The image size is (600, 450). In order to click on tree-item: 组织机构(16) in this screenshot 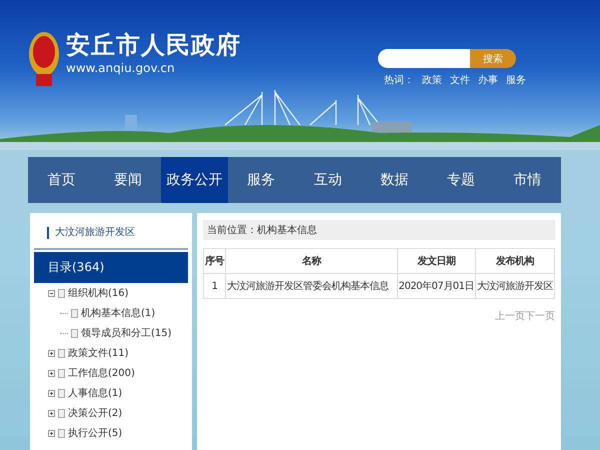, I will do `click(98, 293)`.